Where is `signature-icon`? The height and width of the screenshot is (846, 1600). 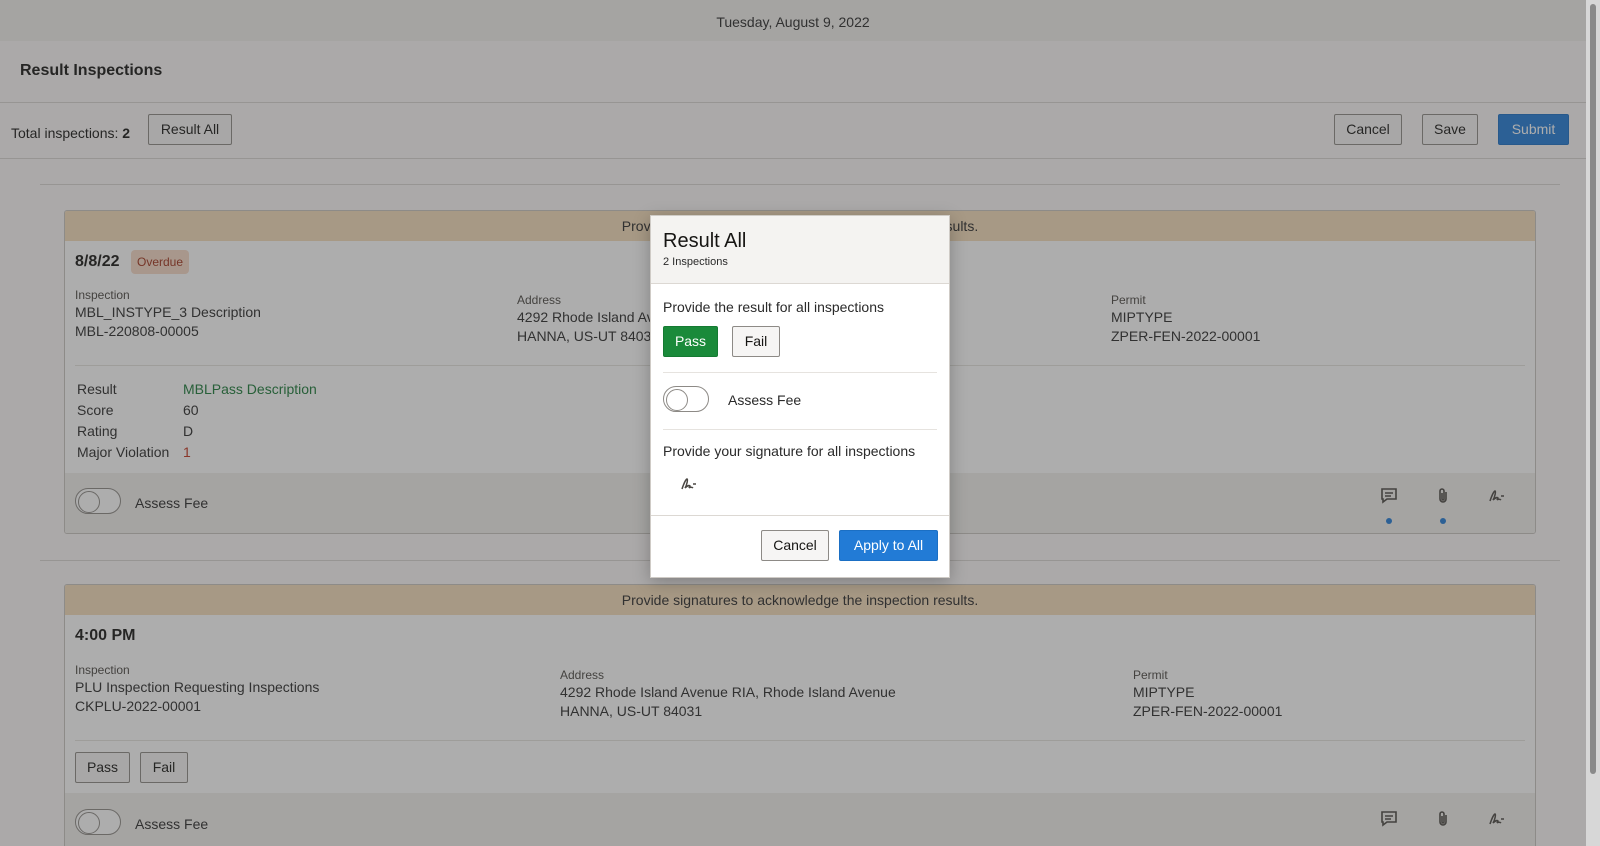
signature-icon is located at coordinates (689, 484).